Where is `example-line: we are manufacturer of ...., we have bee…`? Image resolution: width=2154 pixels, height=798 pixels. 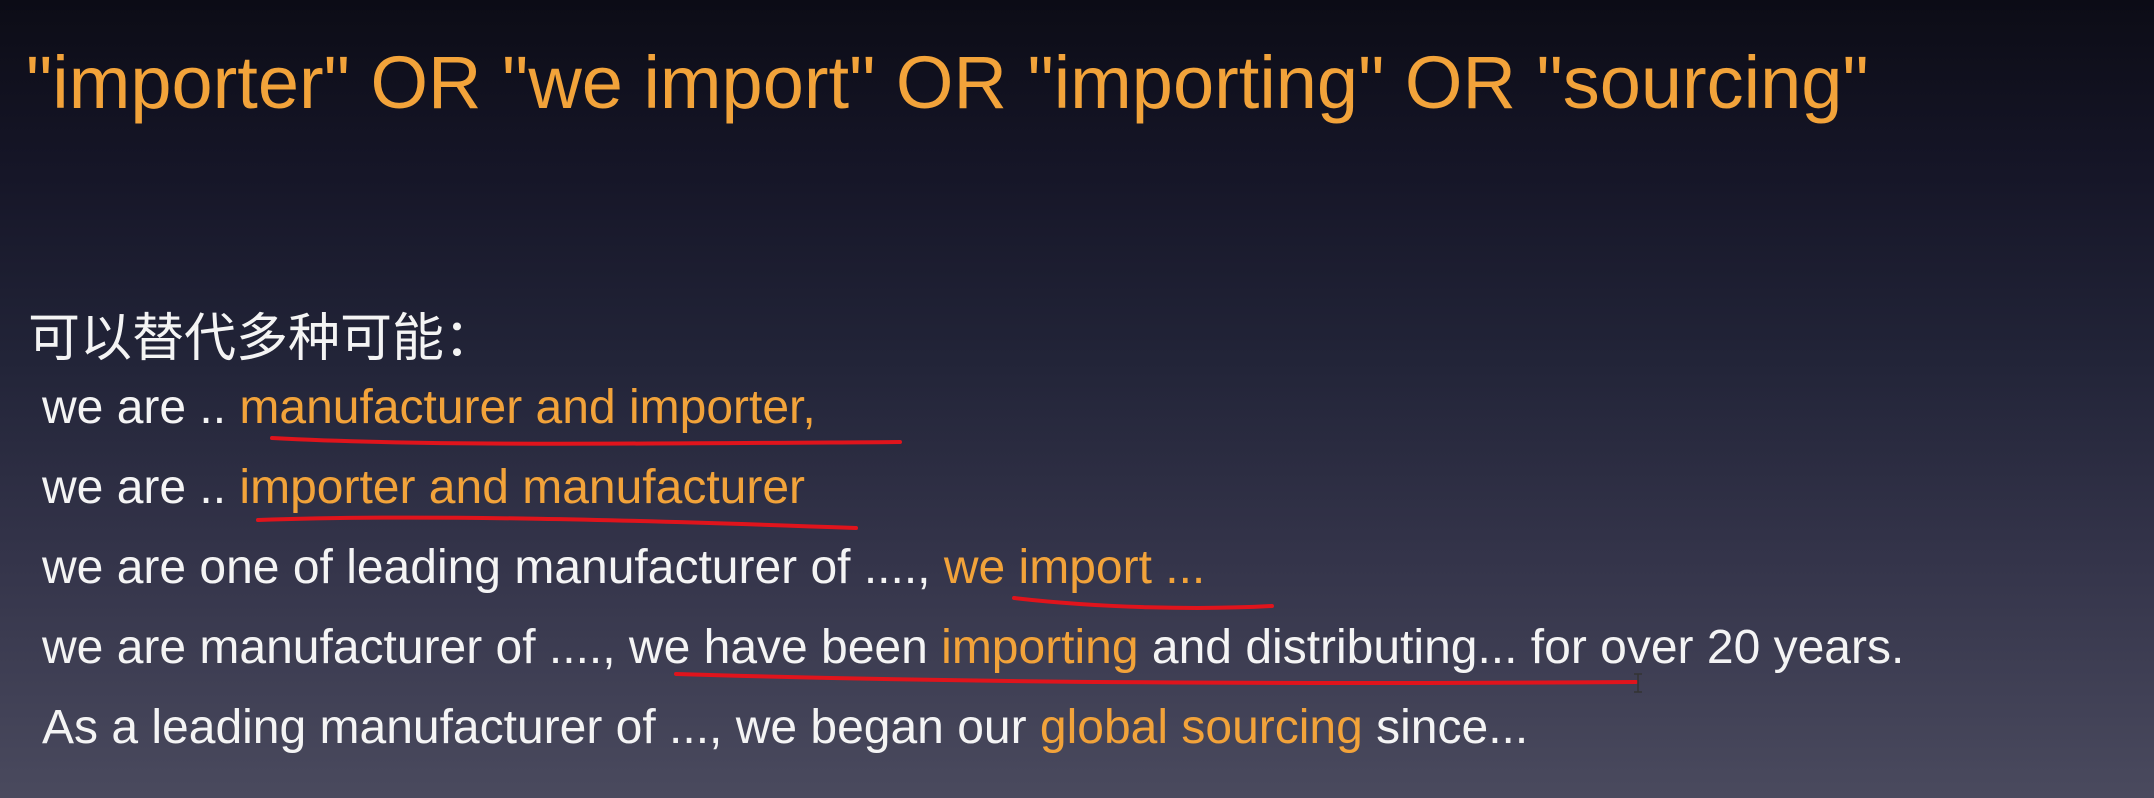 example-line: we are manufacturer of ...., we have bee… is located at coordinates (973, 647).